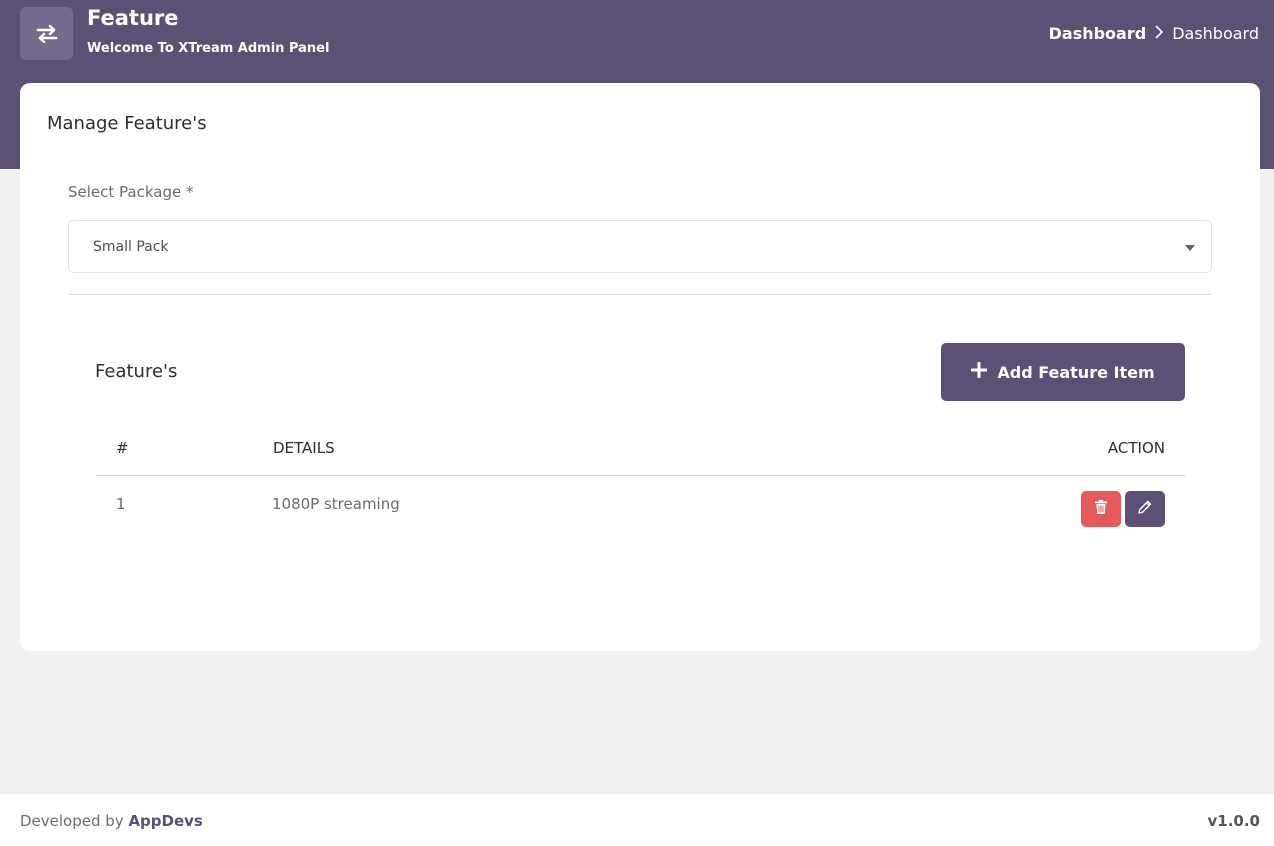 The width and height of the screenshot is (1274, 846). I want to click on add-feature-item-button: Add Feature Item, so click(1063, 372).